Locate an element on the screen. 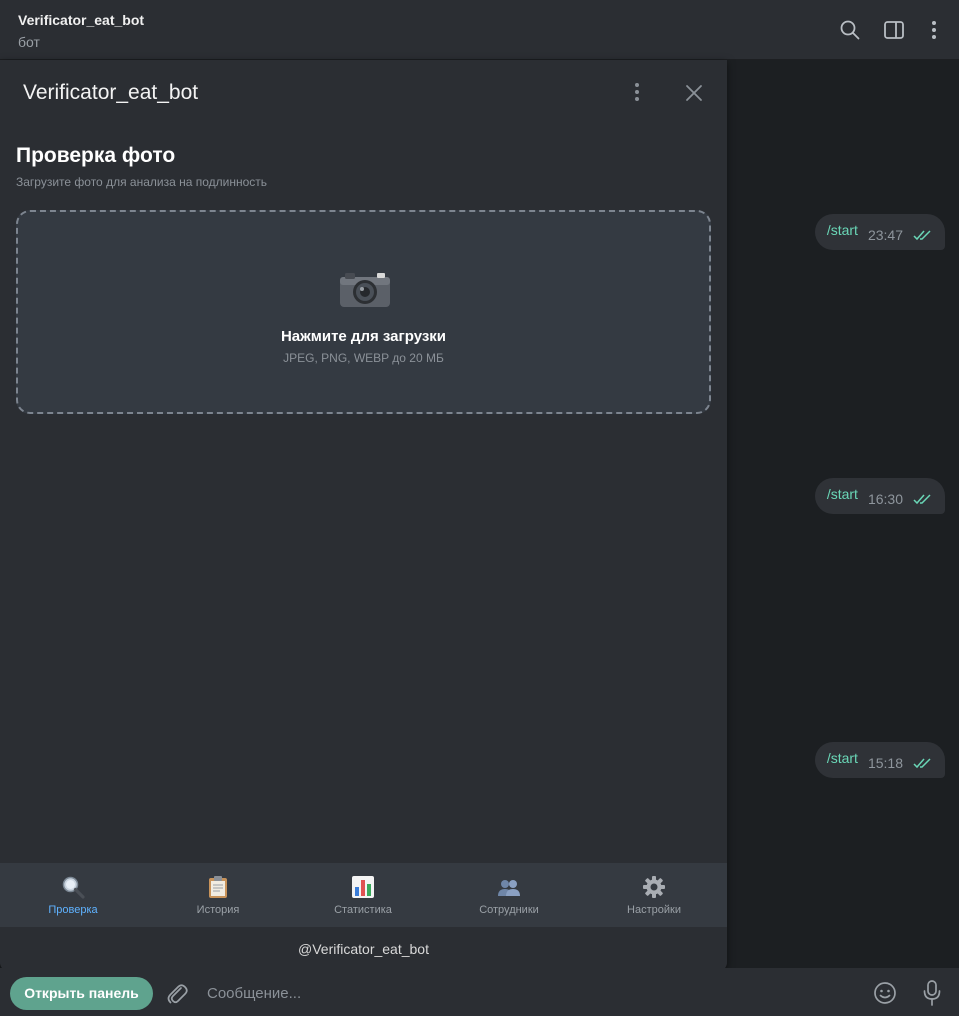  tab-label: История is located at coordinates (218, 910).